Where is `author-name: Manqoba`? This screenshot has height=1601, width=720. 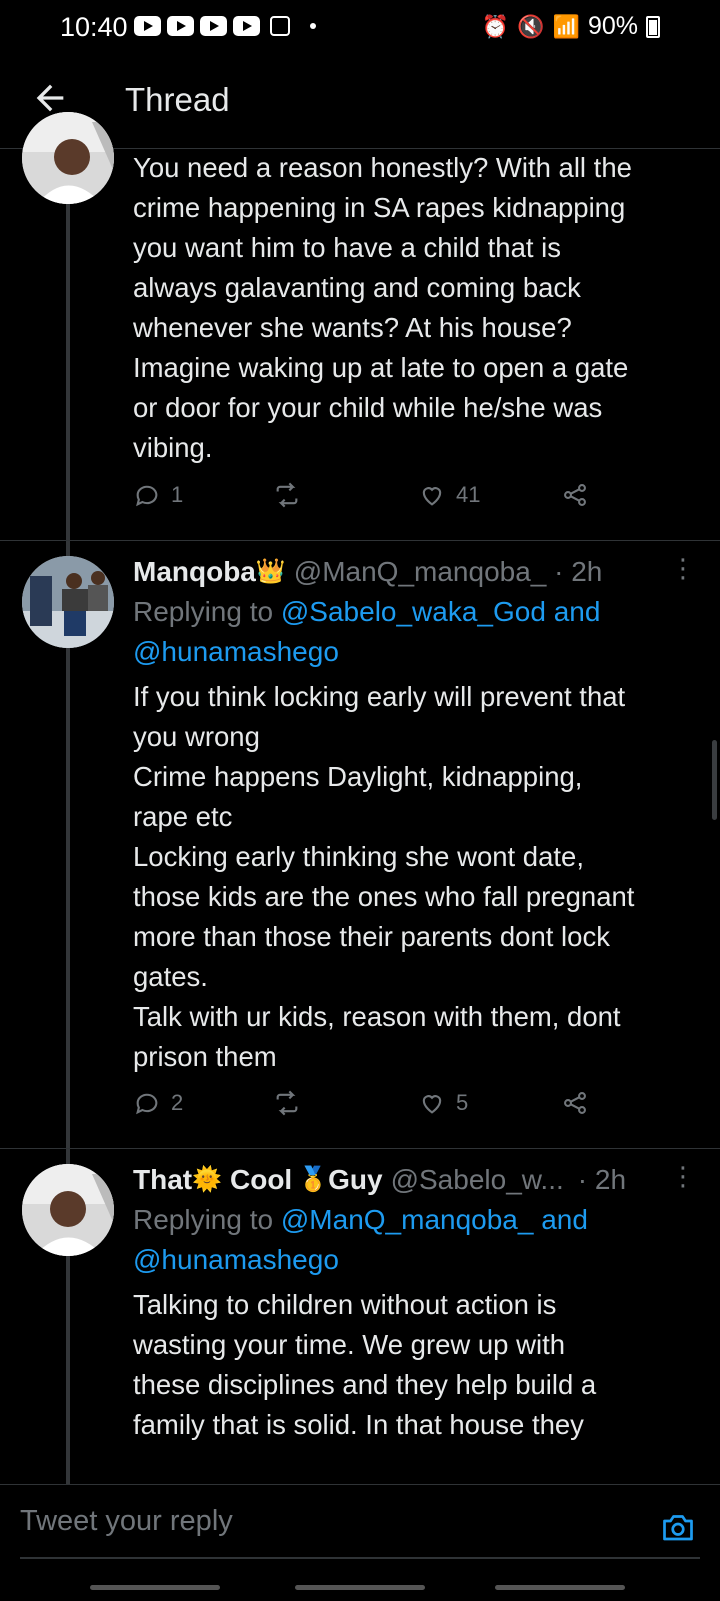 author-name: Manqoba is located at coordinates (194, 571).